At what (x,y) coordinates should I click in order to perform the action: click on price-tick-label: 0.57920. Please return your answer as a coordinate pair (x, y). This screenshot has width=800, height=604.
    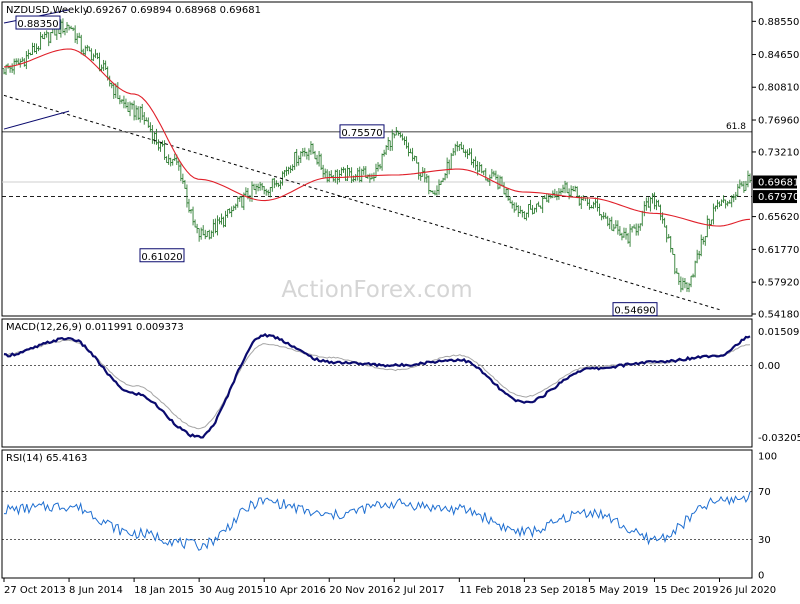
    Looking at the image, I should click on (778, 283).